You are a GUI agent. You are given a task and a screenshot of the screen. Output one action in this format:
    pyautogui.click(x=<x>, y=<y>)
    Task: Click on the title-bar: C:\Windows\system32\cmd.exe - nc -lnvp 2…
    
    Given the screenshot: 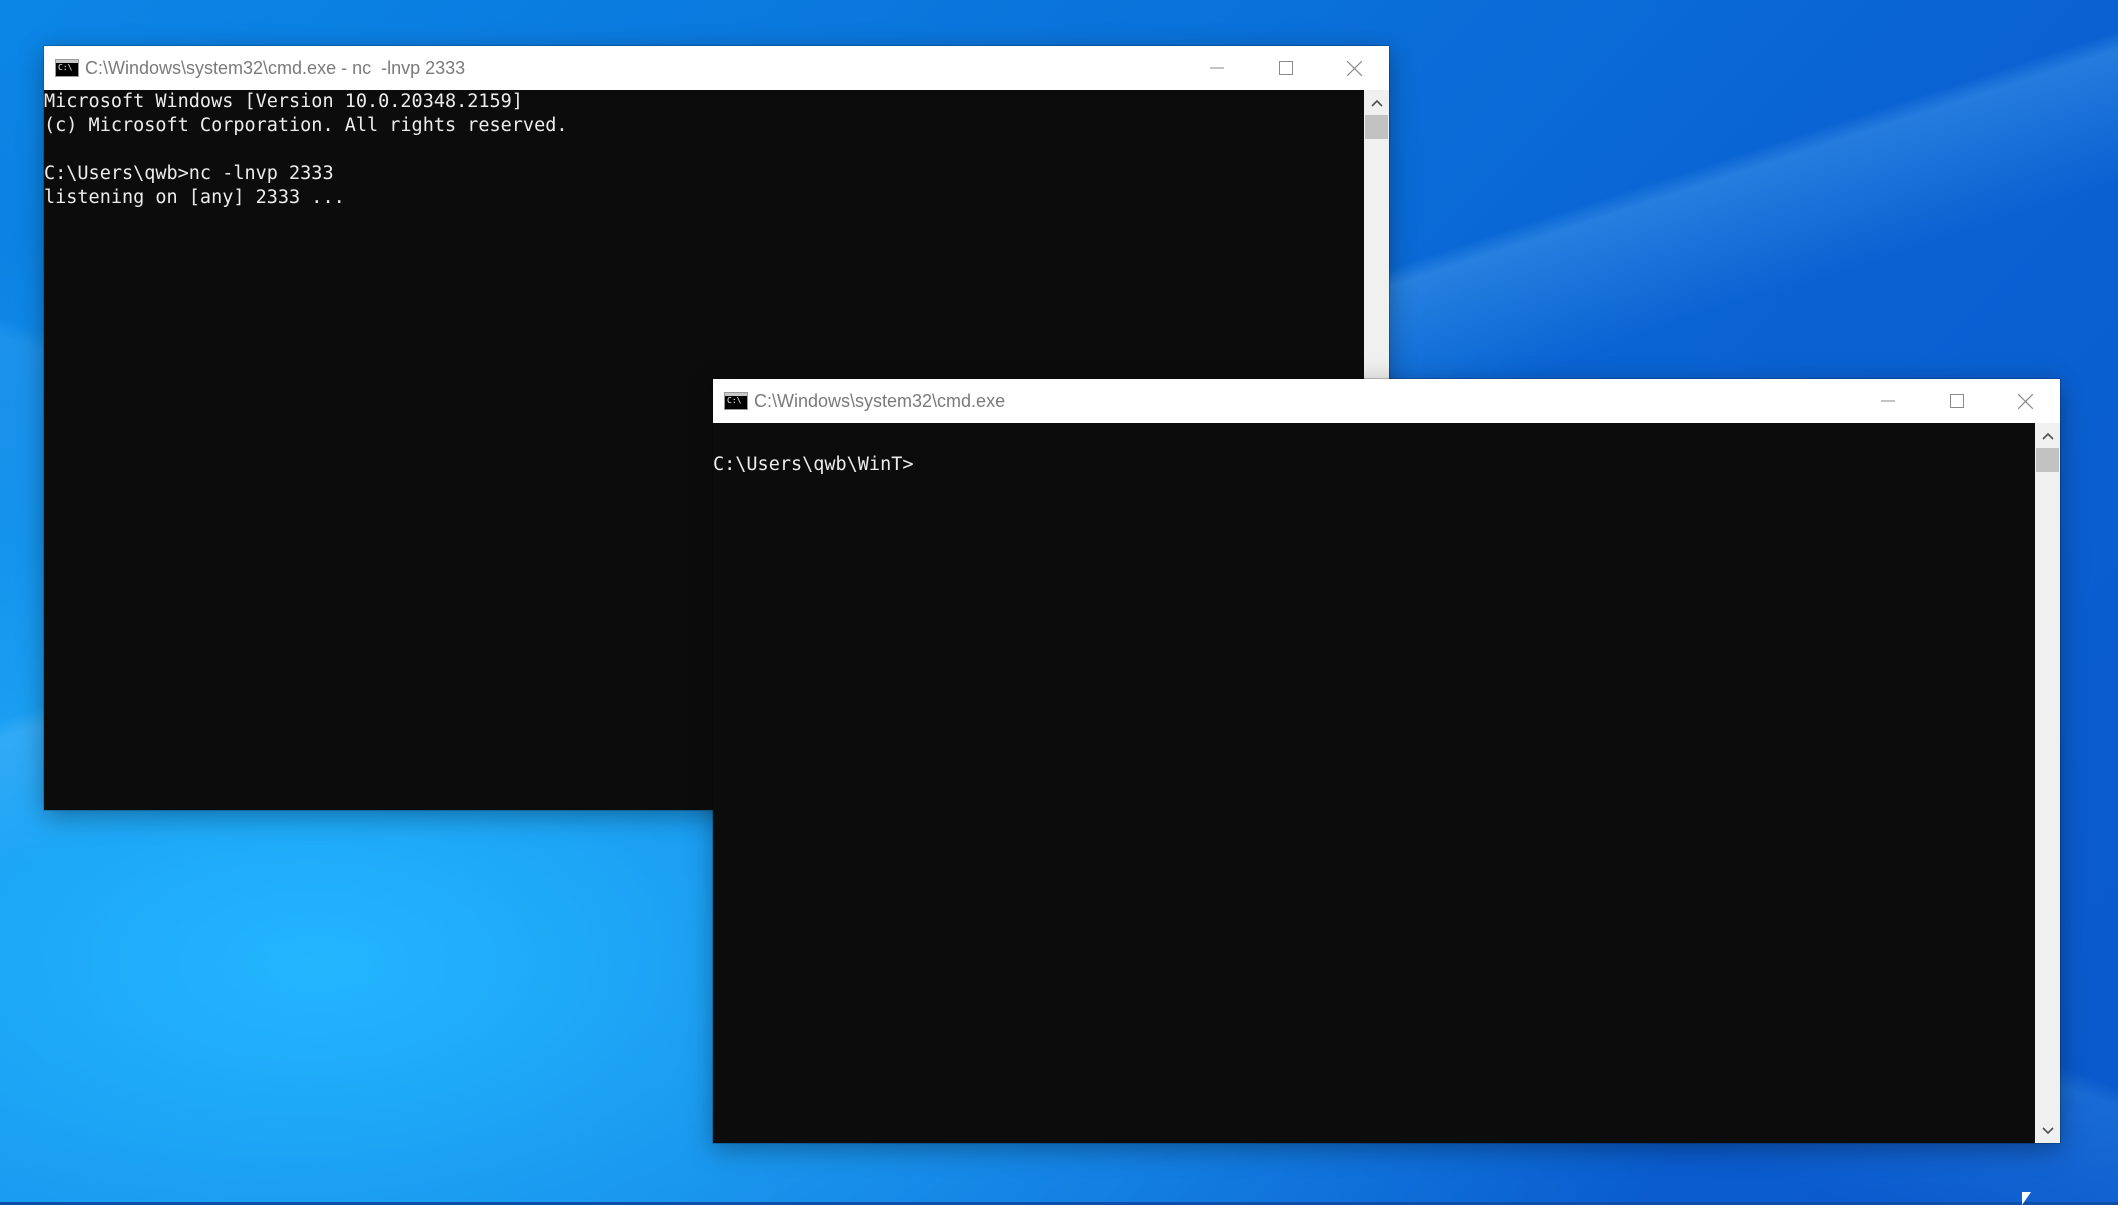 What is the action you would take?
    pyautogui.click(x=716, y=68)
    